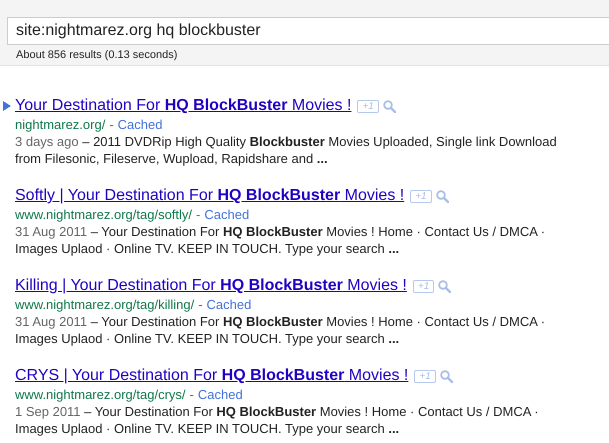  I want to click on result-stats: About 856 results (0.13 seconds), so click(97, 55).